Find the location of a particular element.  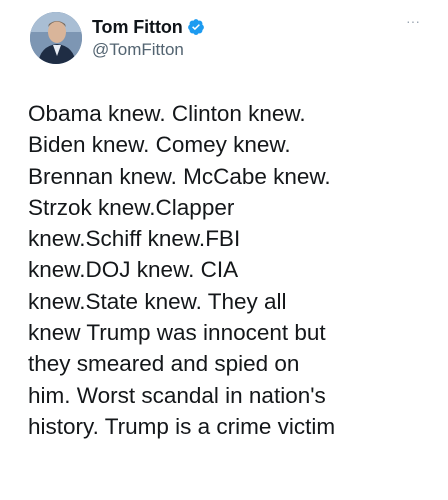

name-row: Tom Fitton is located at coordinates (148, 27).